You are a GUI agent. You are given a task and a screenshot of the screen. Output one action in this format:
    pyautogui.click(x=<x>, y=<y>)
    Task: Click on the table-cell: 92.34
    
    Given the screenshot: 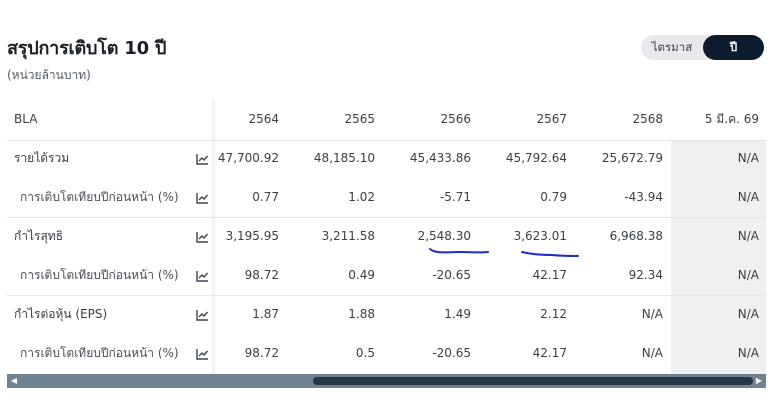 What is the action you would take?
    pyautogui.click(x=645, y=275)
    